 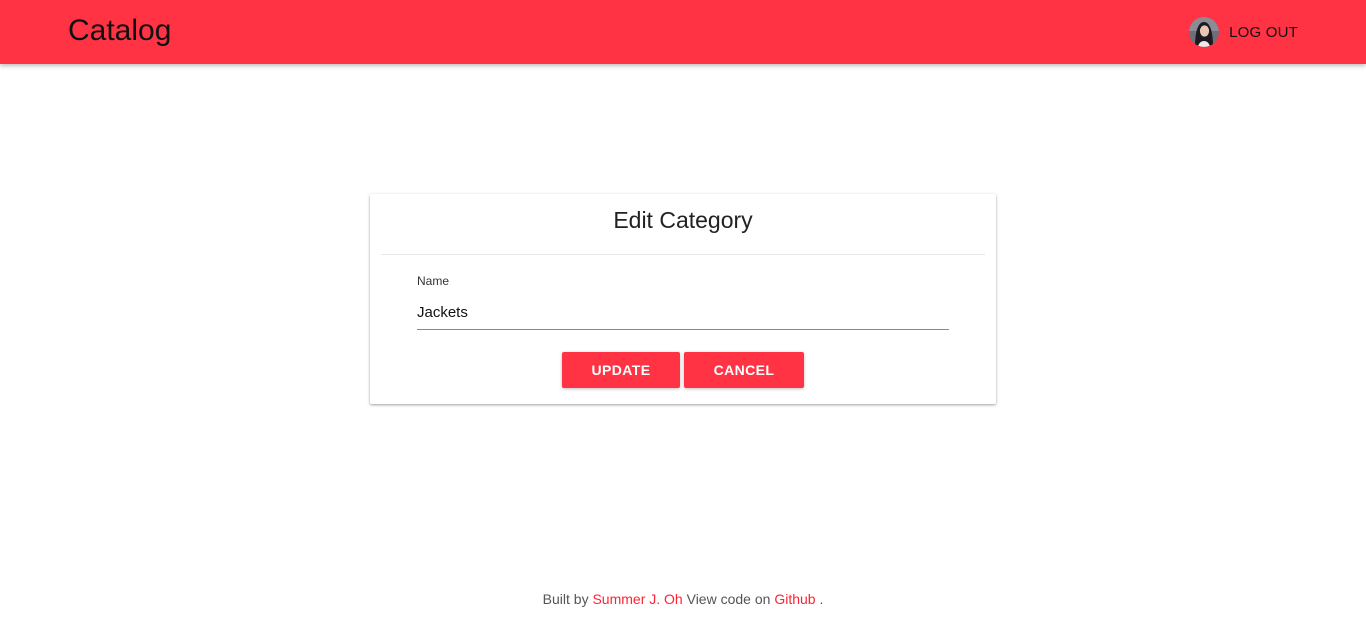 I want to click on github-link: Github, so click(x=794, y=599).